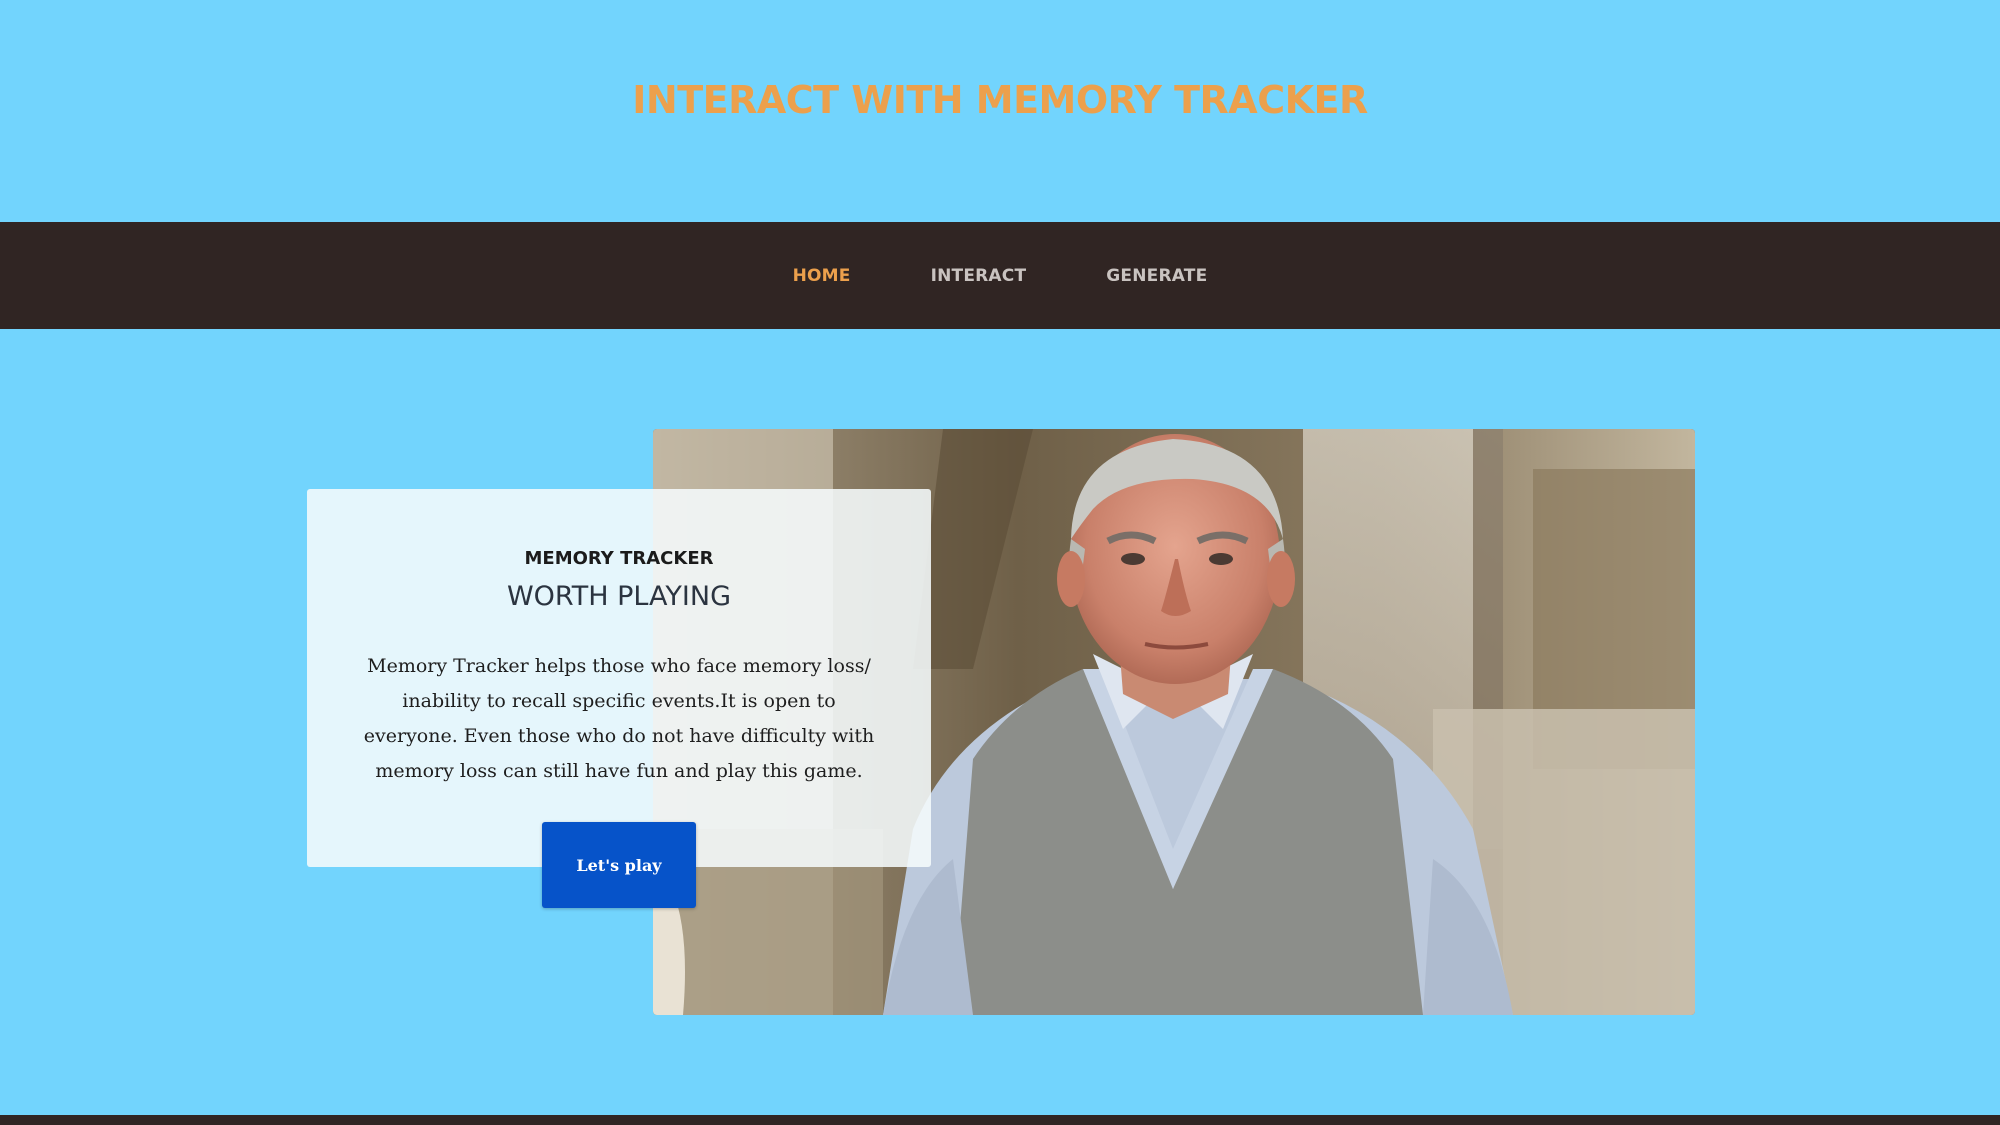 The image size is (2000, 1125). What do you see at coordinates (822, 276) in the screenshot?
I see `nav-item-home: HOME` at bounding box center [822, 276].